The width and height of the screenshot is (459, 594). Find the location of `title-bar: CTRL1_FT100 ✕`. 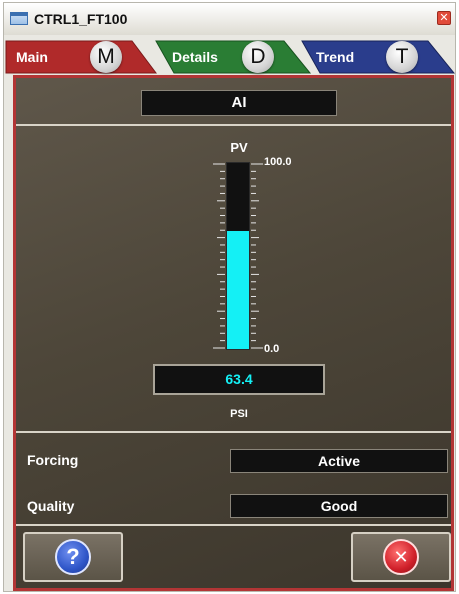

title-bar: CTRL1_FT100 ✕ is located at coordinates (229, 19).